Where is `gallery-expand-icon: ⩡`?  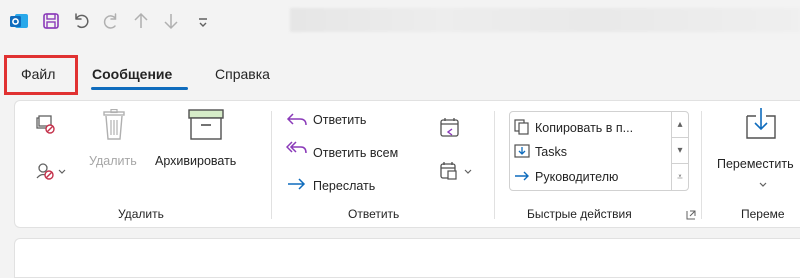 gallery-expand-icon: ⩡ is located at coordinates (679, 177).